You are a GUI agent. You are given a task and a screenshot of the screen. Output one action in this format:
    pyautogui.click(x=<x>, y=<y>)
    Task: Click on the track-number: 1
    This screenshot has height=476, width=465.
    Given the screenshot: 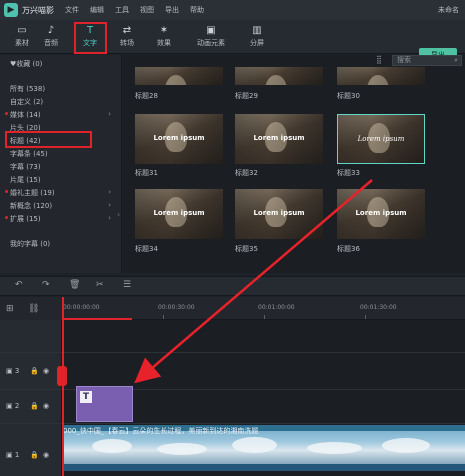 What is the action you would take?
    pyautogui.click(x=17, y=455)
    